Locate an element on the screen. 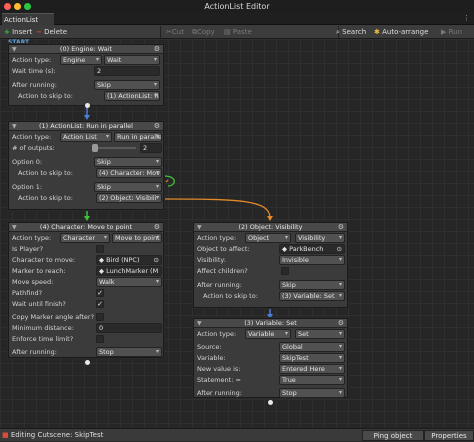 Image resolution: width=474 pixels, height=442 pixels. node-header: ▼ (3) Variable: Set ⚙ is located at coordinates (270, 323).